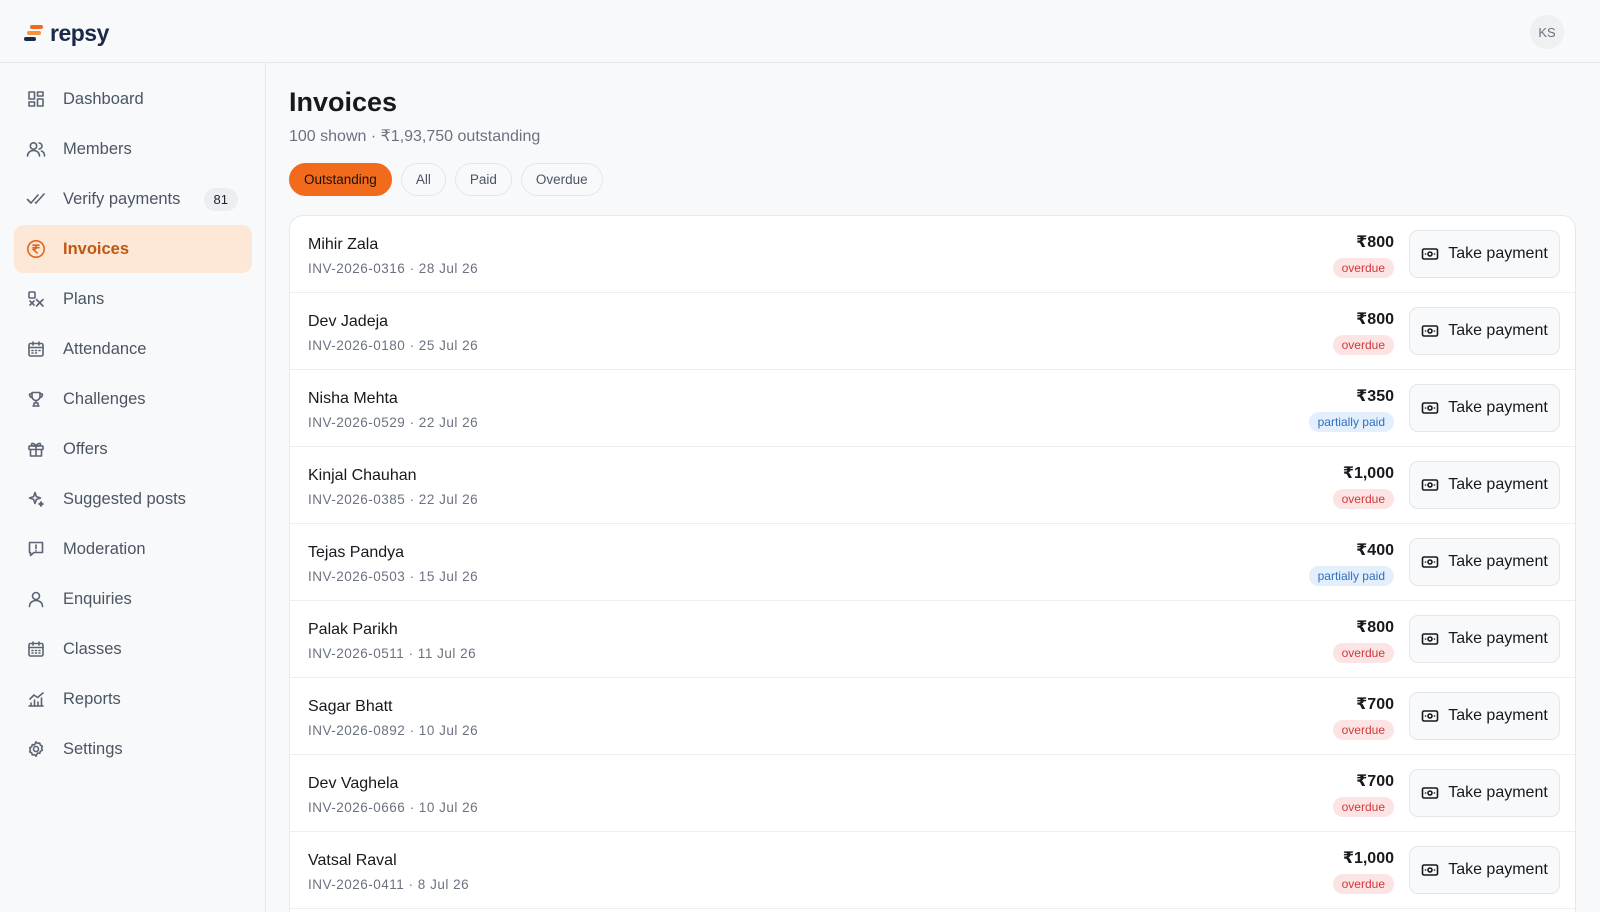 This screenshot has height=912, width=1600. Describe the element at coordinates (362, 475) in the screenshot. I see `member-name: Kinjal Chauhan` at that location.